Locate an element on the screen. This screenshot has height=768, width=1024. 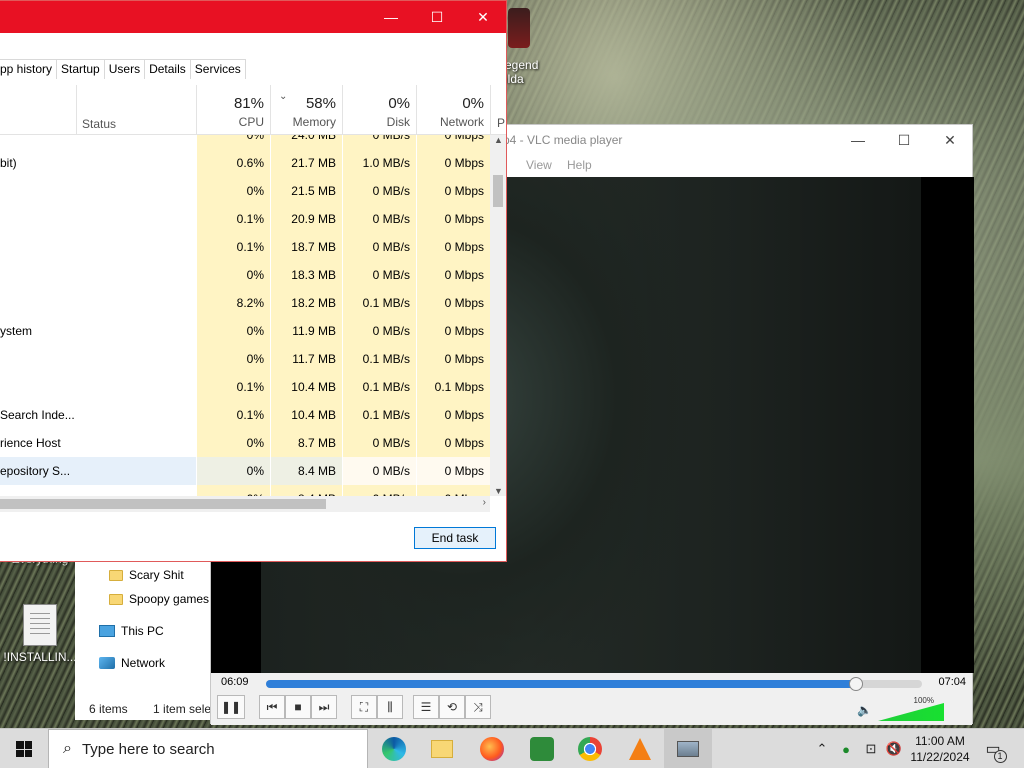
process-mem-cell: 10.4 MB is located at coordinates (306, 387).